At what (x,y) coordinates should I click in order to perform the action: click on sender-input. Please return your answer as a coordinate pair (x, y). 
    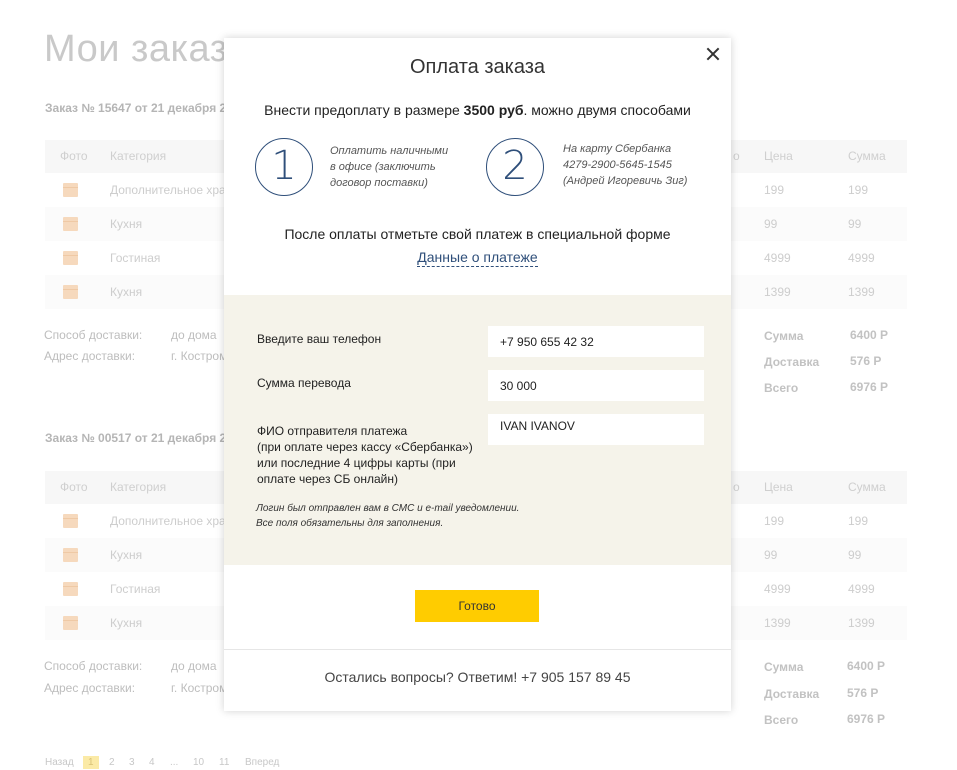
    Looking at the image, I should click on (596, 429).